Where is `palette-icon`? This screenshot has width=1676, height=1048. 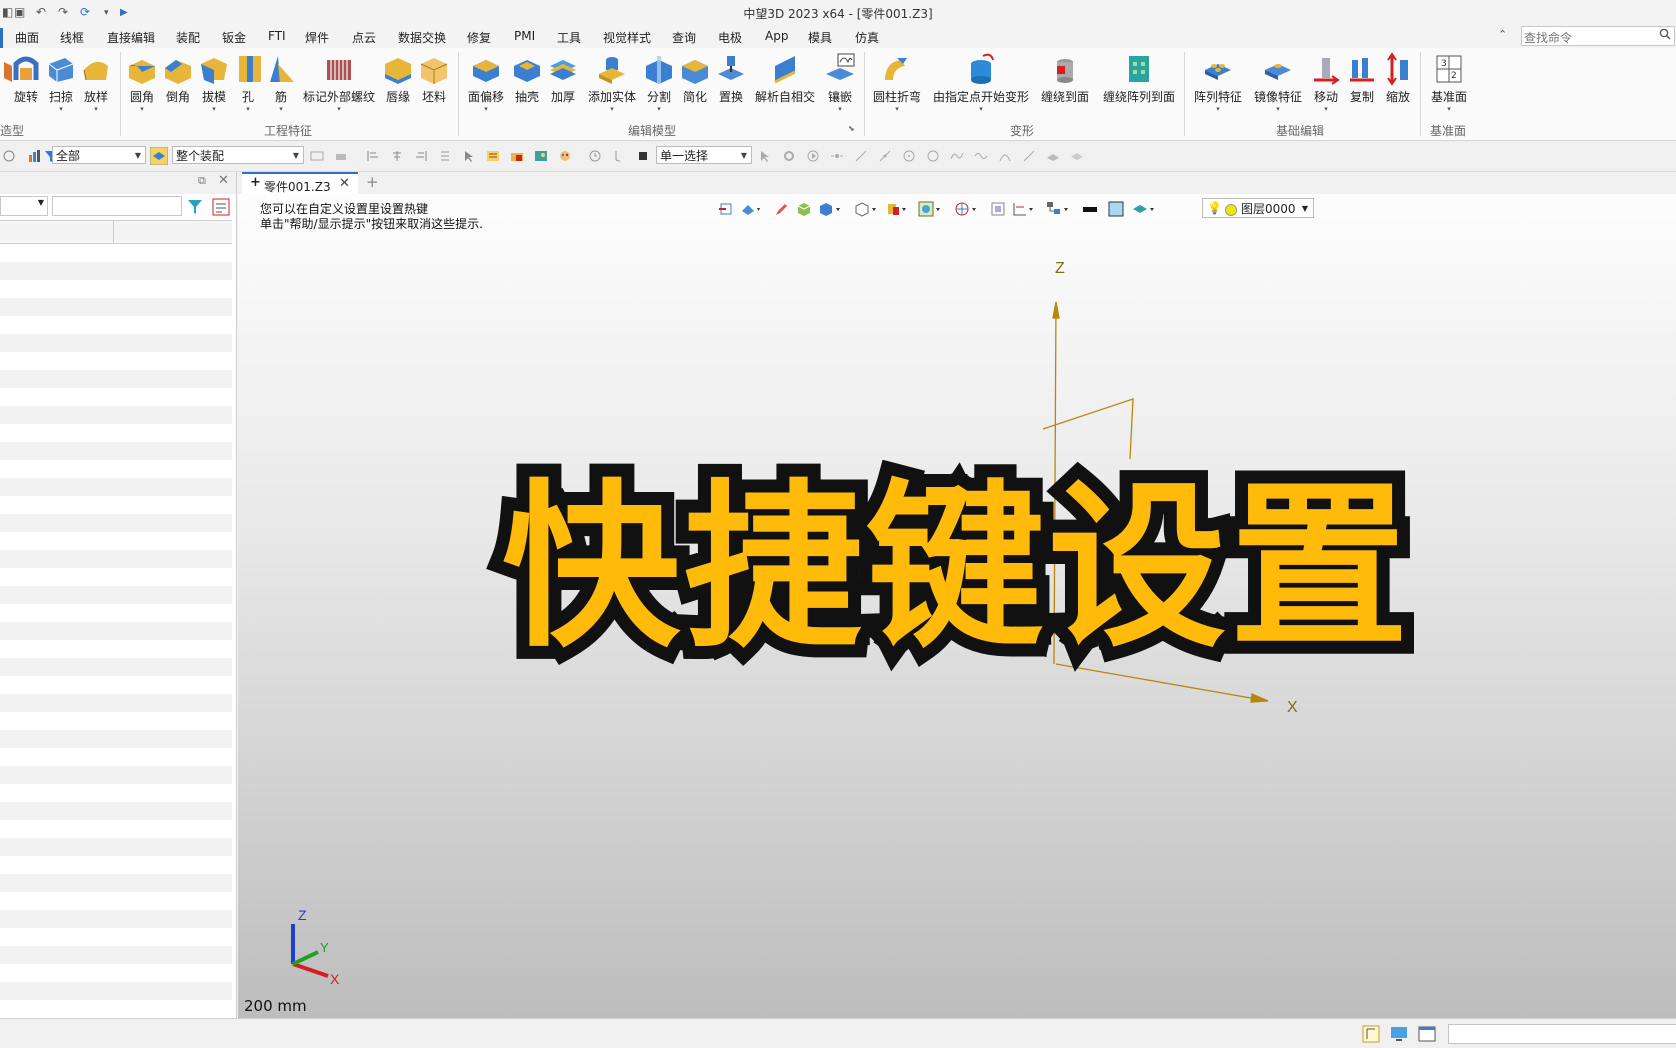
palette-icon is located at coordinates (565, 156).